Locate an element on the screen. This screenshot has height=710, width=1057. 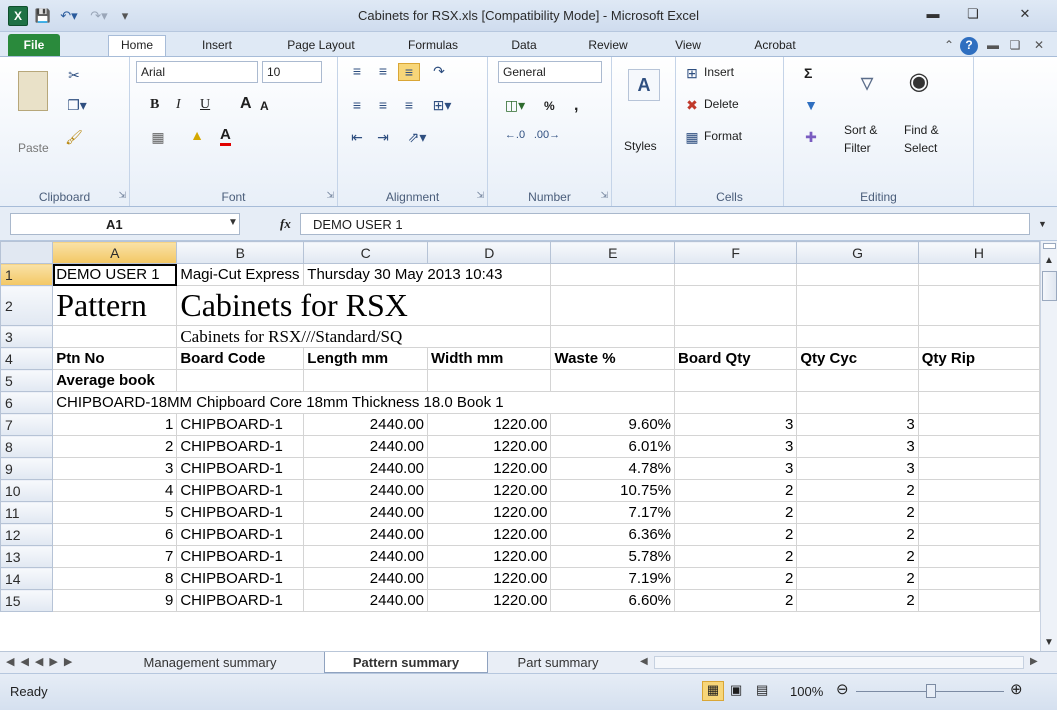
tab-data: Data is located at coordinates (524, 46).